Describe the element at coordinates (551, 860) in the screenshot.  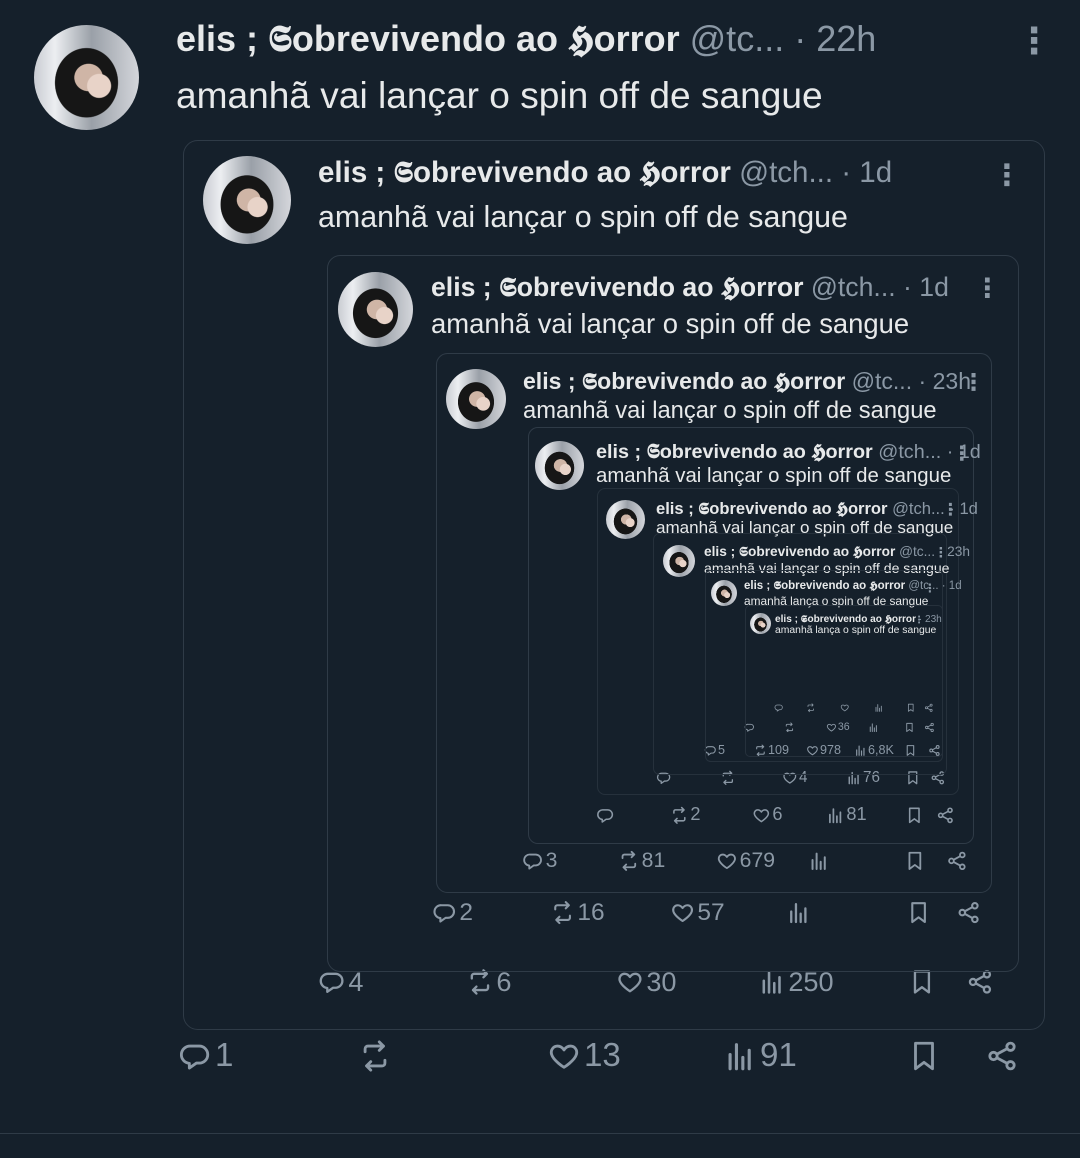
I see `reply-count: 3` at that location.